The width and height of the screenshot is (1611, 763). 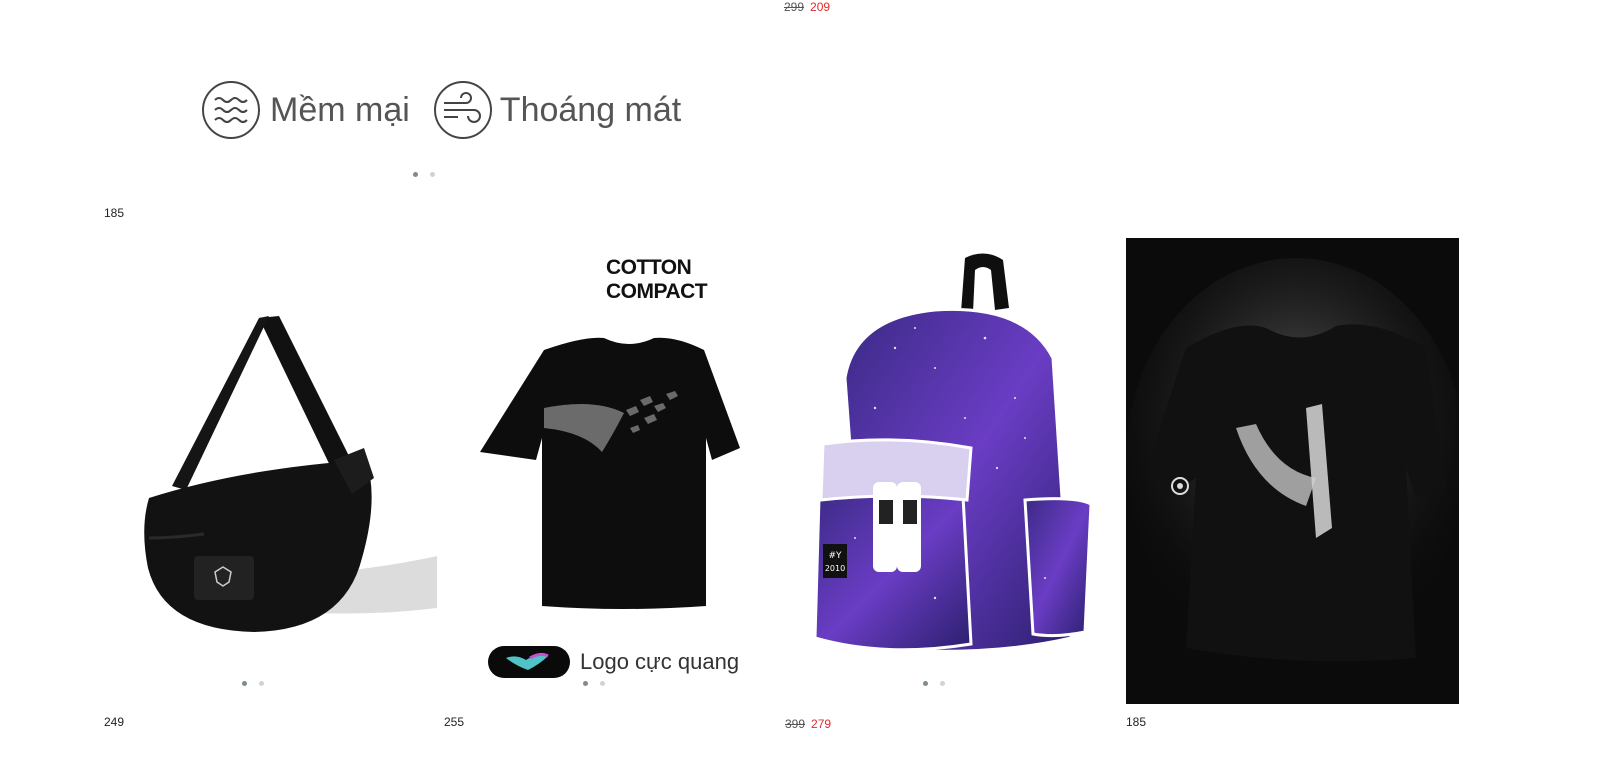 I want to click on product-image-galaxy-backpack: #Y 2010, so click(x=951, y=471).